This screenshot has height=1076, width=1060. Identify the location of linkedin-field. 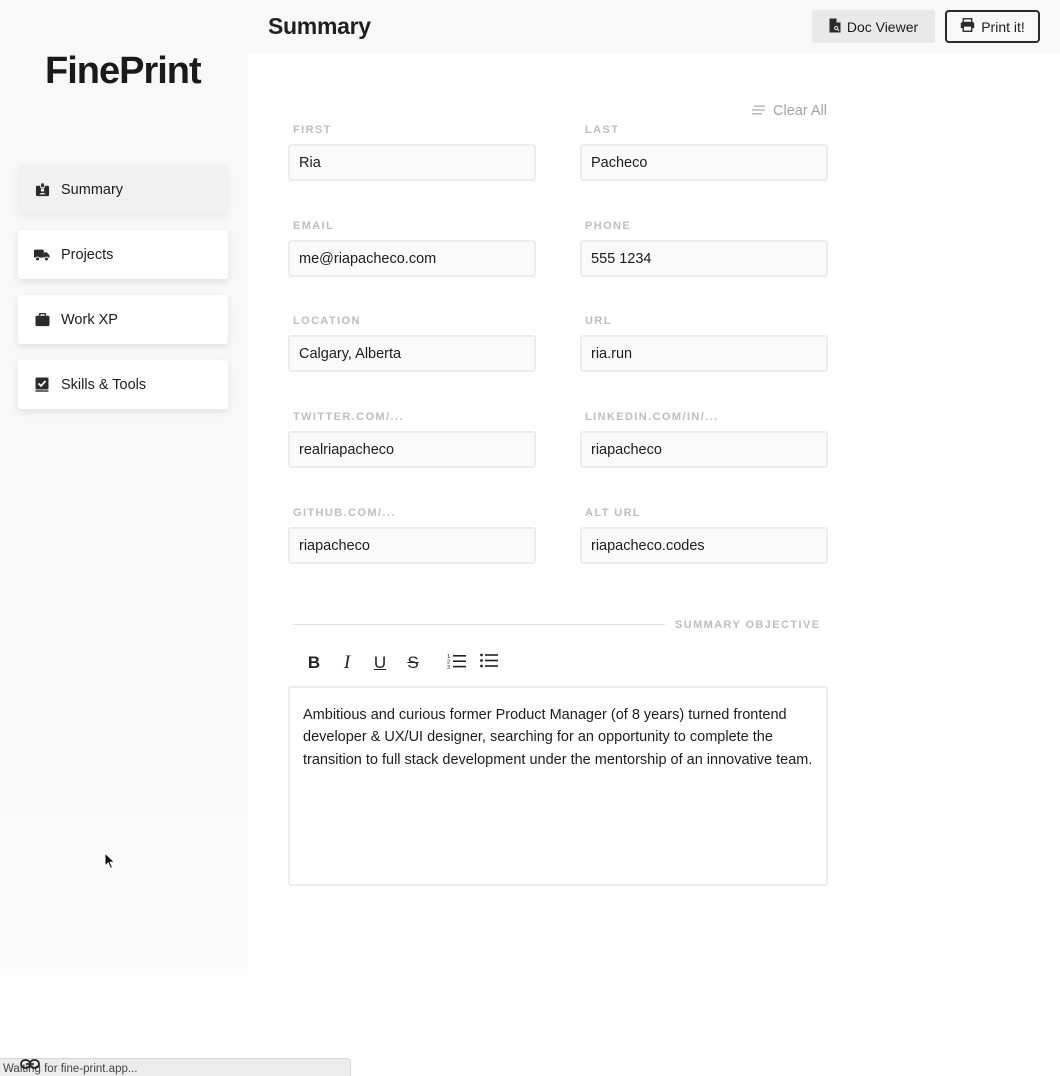
(704, 449).